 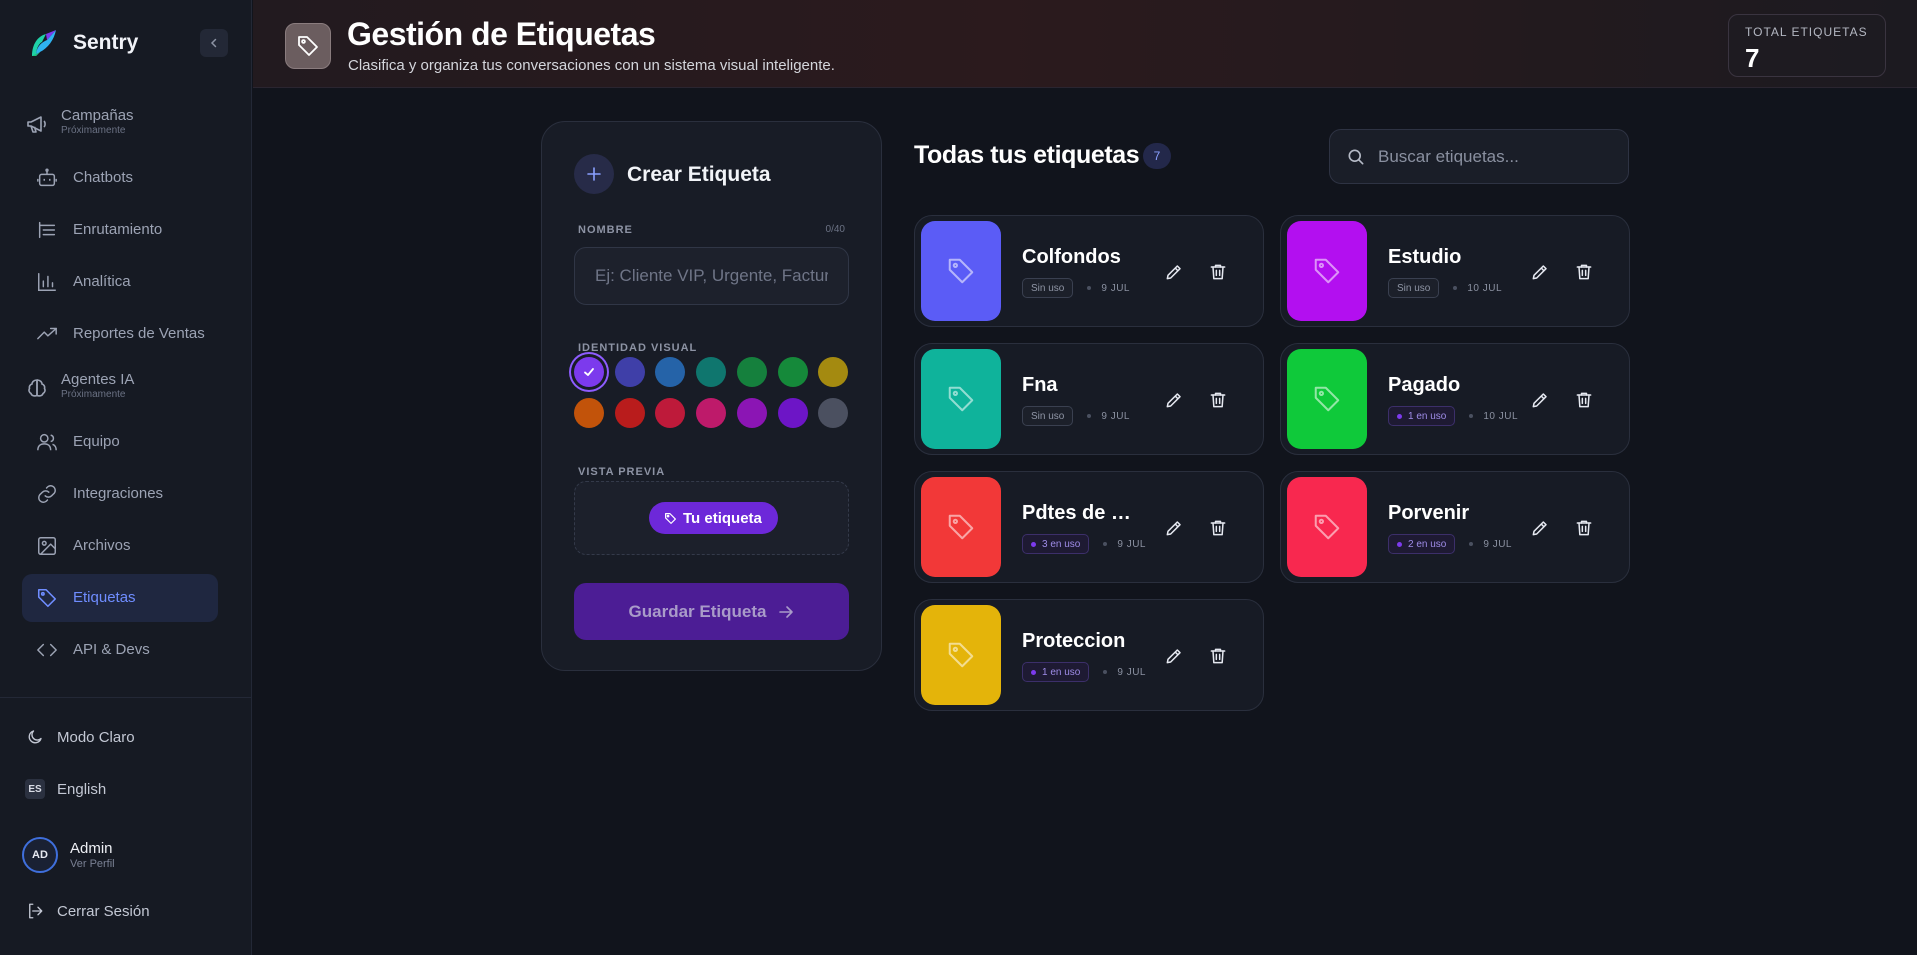 I want to click on link-icon, so click(x=47, y=494).